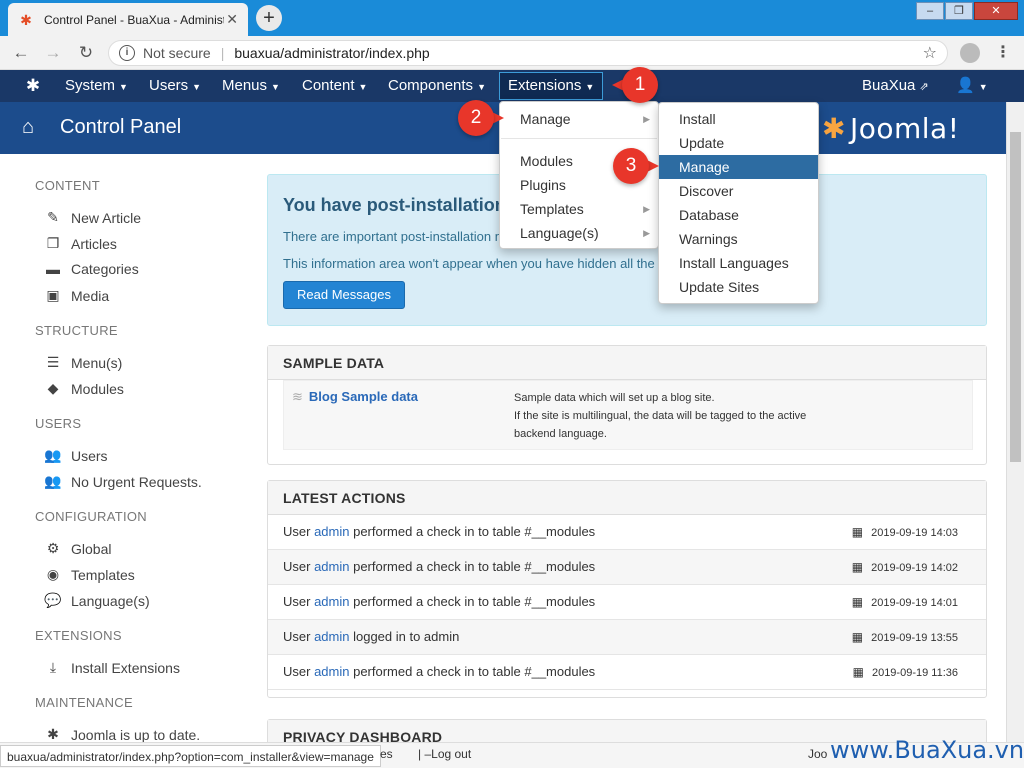 The image size is (1024, 768). What do you see at coordinates (331, 53) in the screenshot?
I see `url-text: buaxua/administrator/index.php` at bounding box center [331, 53].